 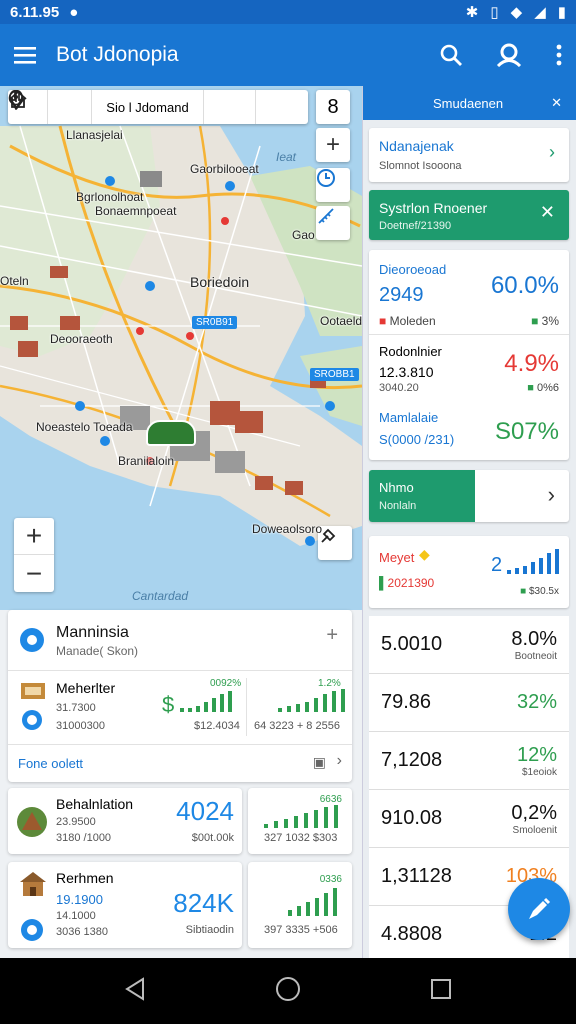 What do you see at coordinates (536, 754) in the screenshot?
I see `row-percent: 12%` at bounding box center [536, 754].